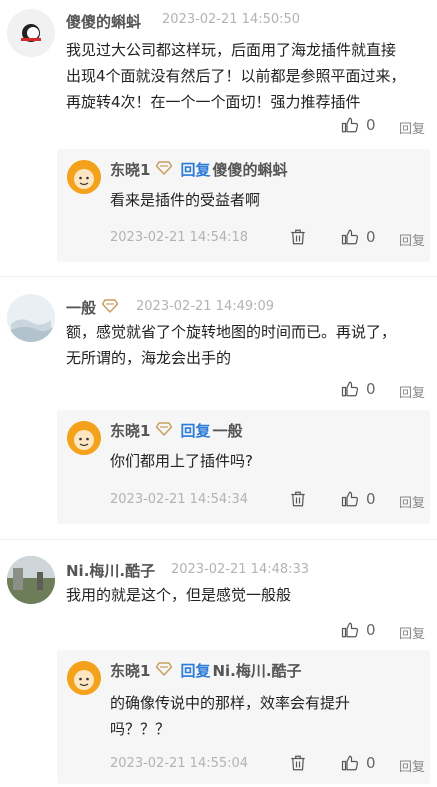 The image size is (437, 787). What do you see at coordinates (185, 200) in the screenshot?
I see `reply-text: 看来是插件的受益者啊` at bounding box center [185, 200].